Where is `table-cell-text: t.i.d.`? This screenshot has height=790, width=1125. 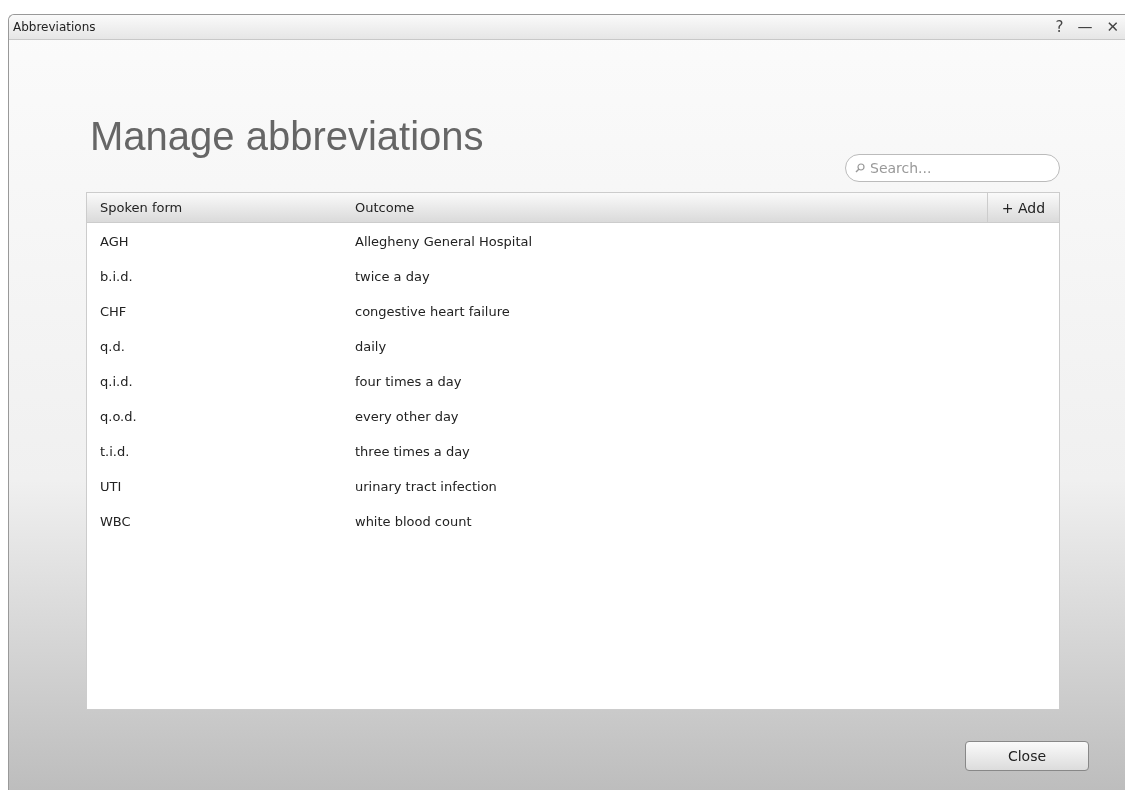
table-cell-text: t.i.d. is located at coordinates (115, 451).